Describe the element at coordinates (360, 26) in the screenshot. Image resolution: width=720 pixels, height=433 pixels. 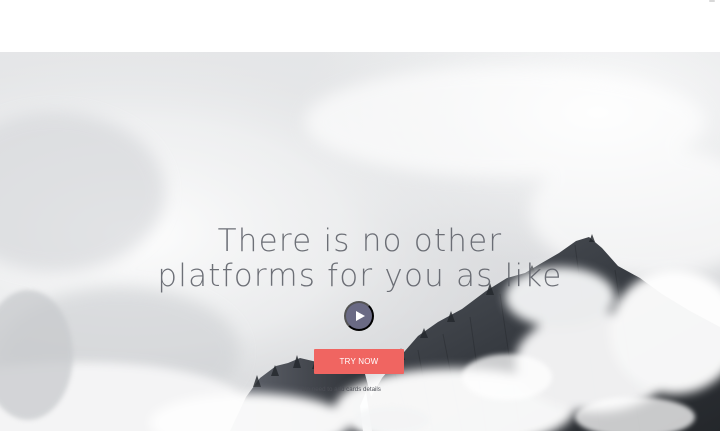
I see `top-header-area` at that location.